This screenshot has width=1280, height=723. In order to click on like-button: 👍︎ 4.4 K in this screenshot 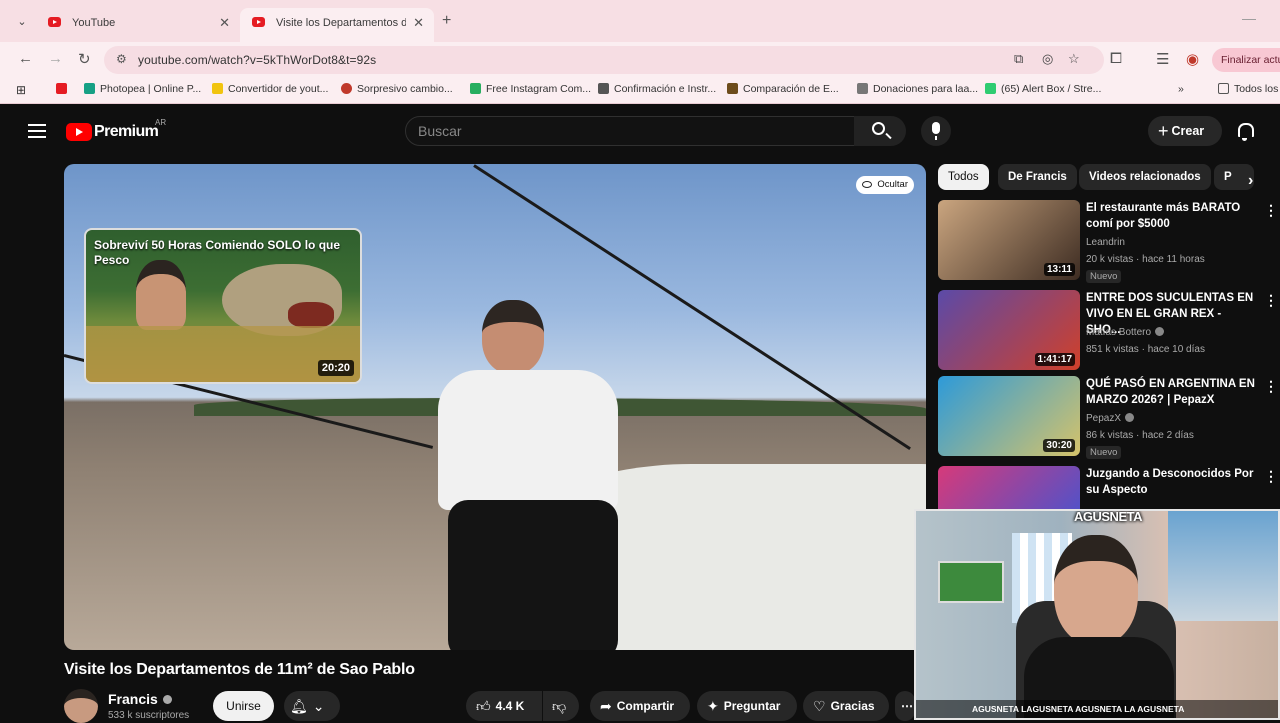, I will do `click(504, 706)`.